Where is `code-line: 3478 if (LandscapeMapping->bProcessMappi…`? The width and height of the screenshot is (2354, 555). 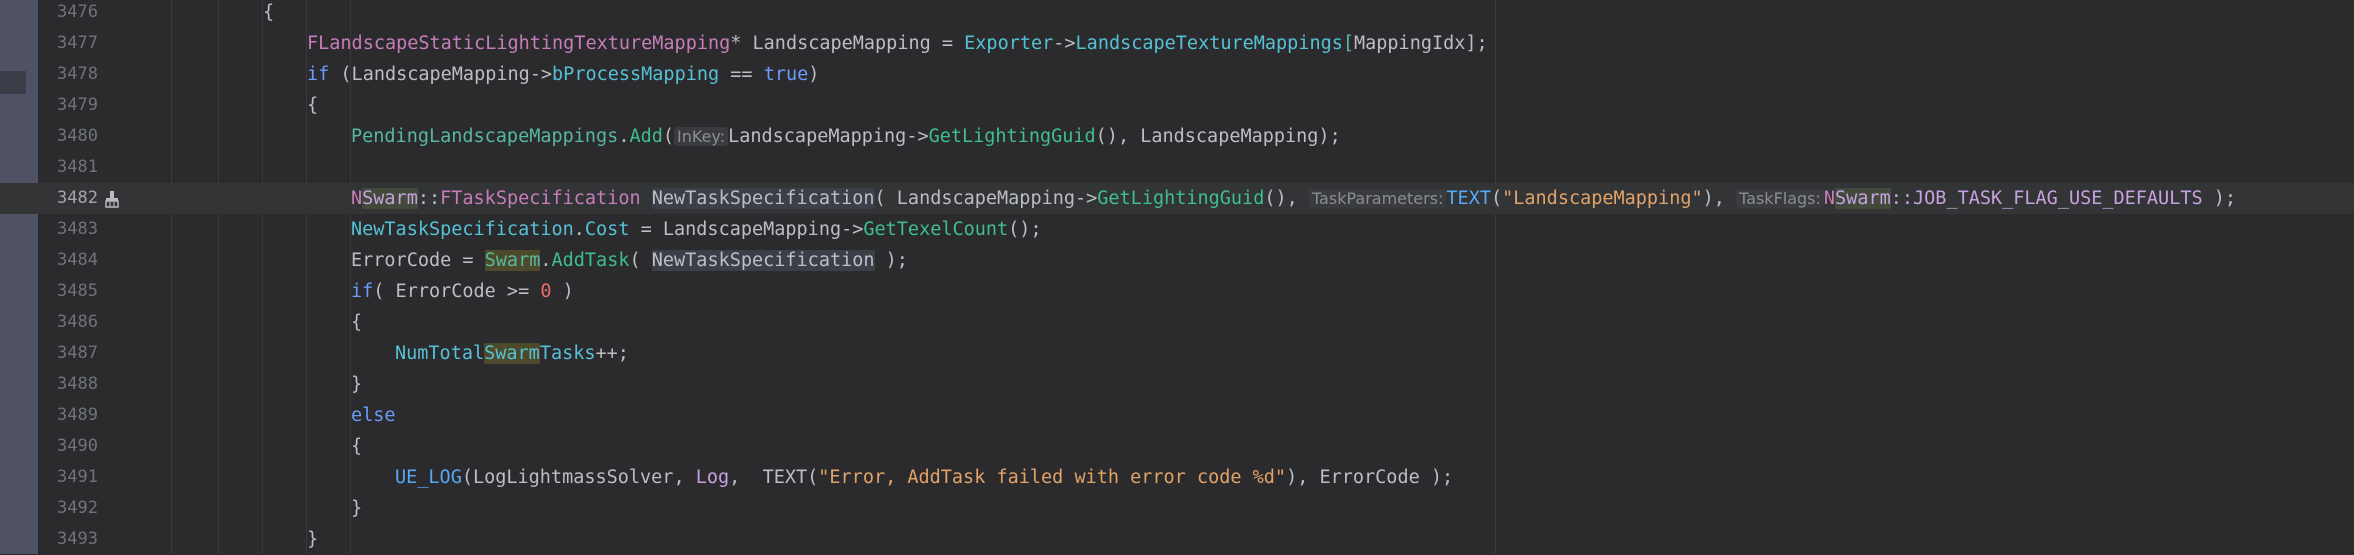 code-line: 3478 if (LandscapeMapping->bProcessMappi… is located at coordinates (1177, 74).